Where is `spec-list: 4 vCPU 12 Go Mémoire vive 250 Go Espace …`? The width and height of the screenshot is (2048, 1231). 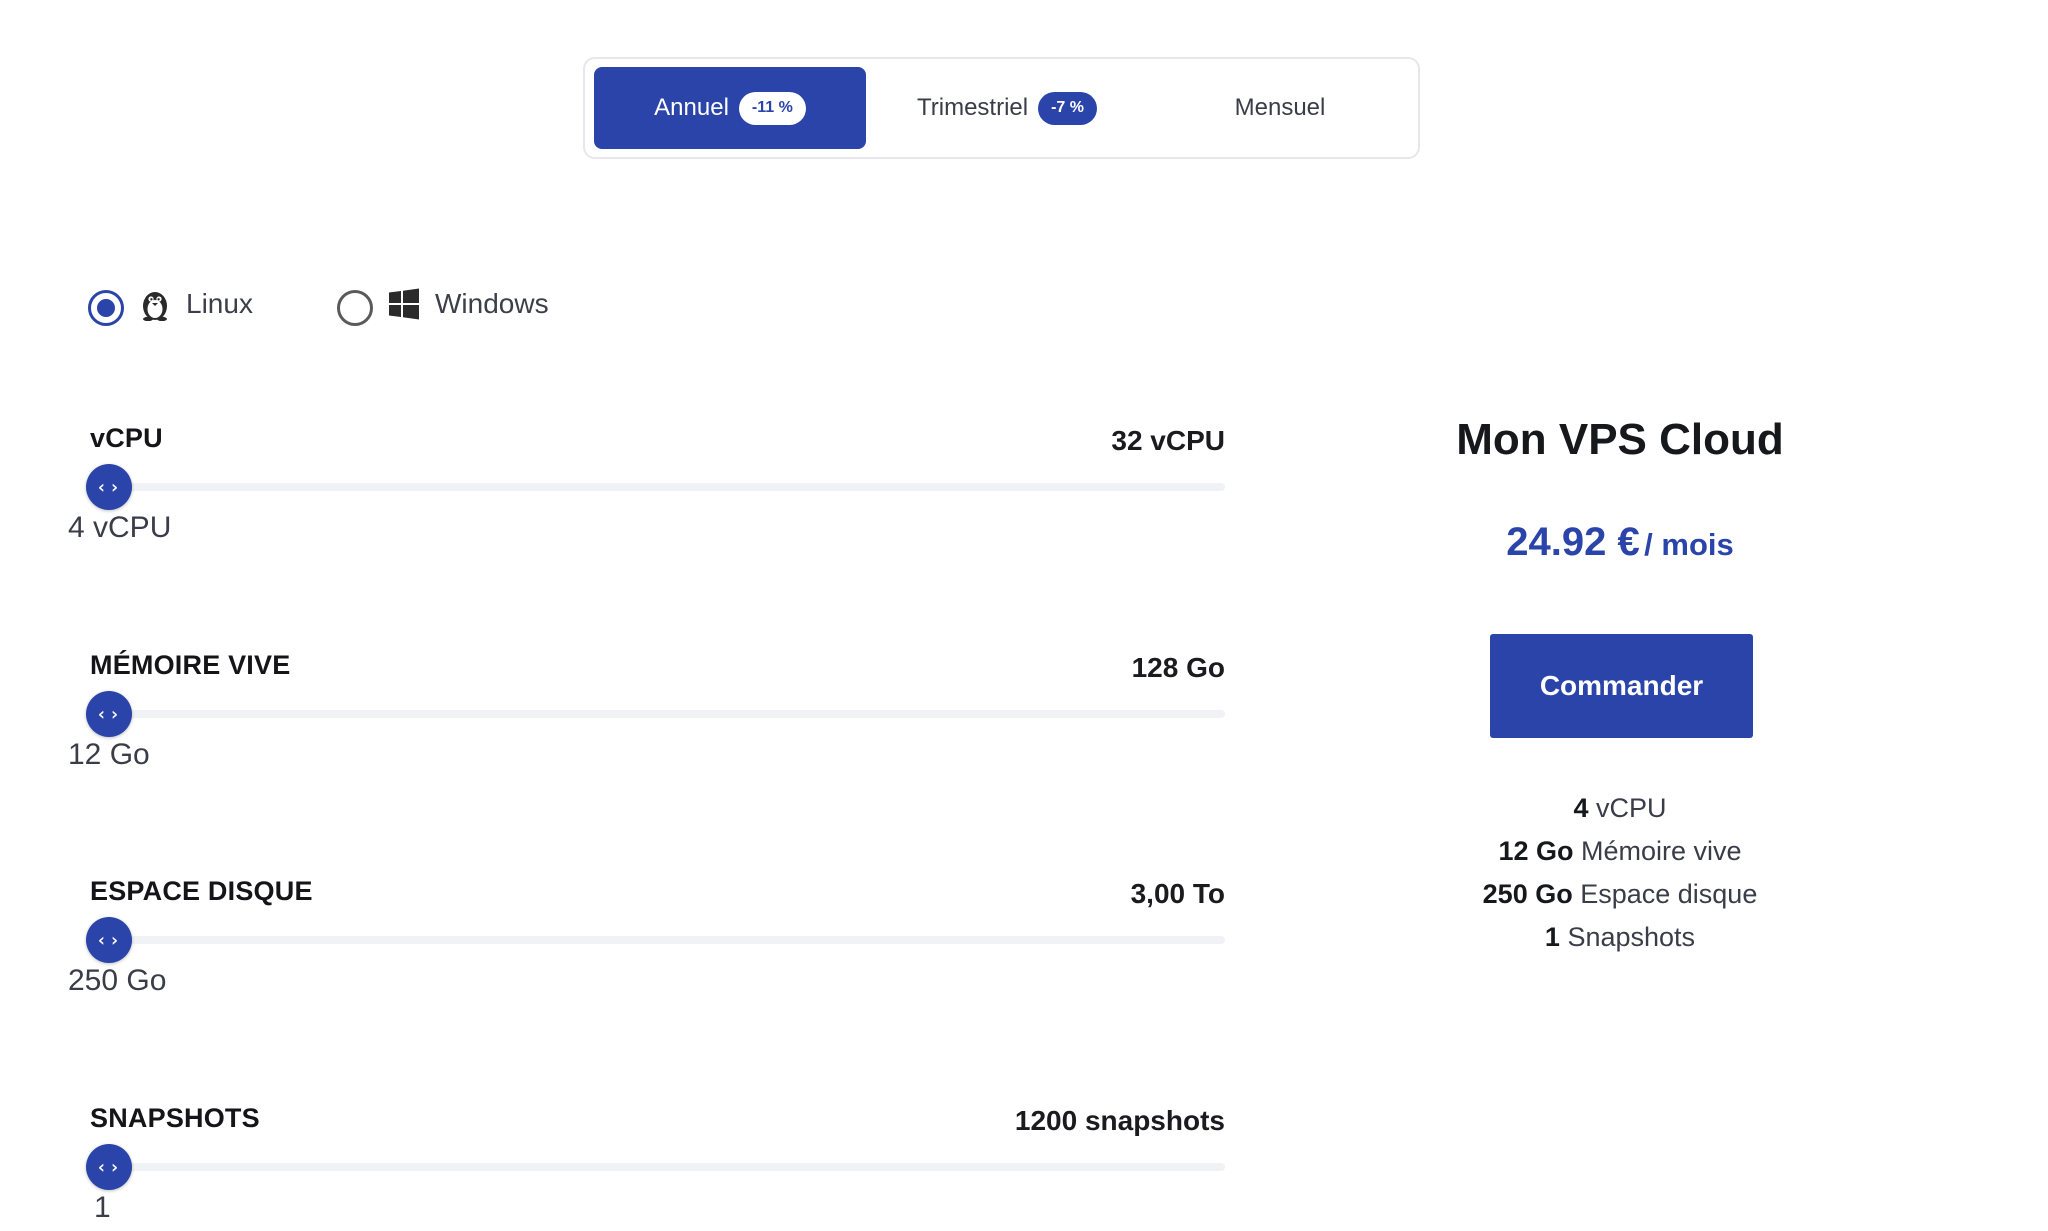 spec-list: 4 vCPU 12 Go Mémoire vive 250 Go Espace … is located at coordinates (1620, 873).